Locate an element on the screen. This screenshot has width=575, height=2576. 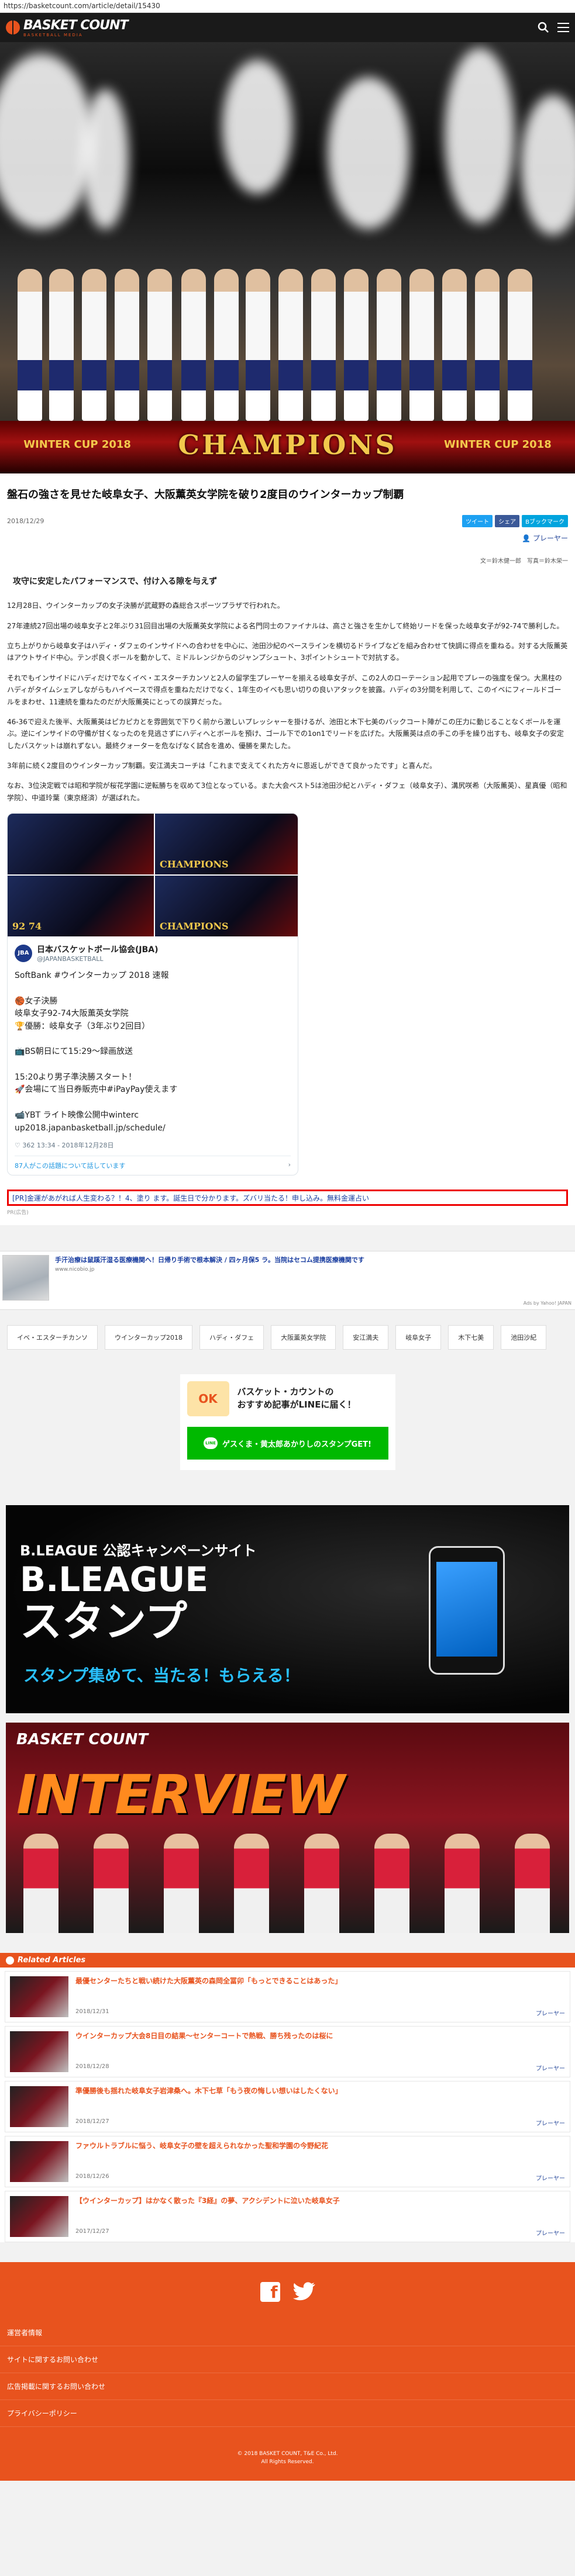
champions-banner: CHAMPIONS is located at coordinates (287, 445).